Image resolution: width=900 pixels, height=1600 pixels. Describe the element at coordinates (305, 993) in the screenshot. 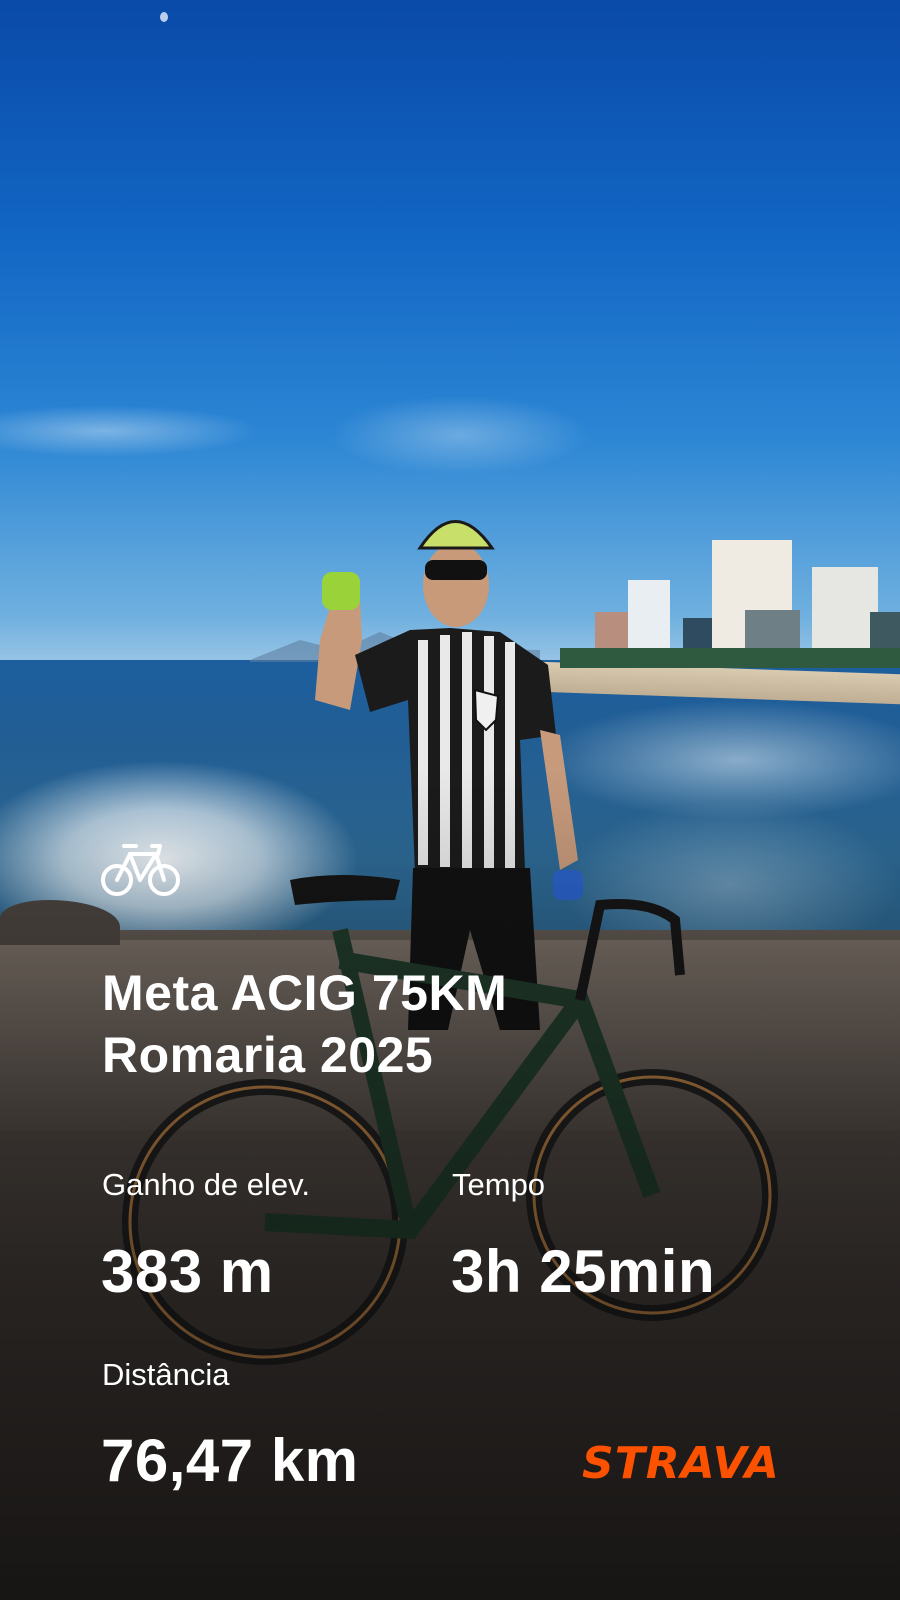

I see `activity-title-line-1: Meta ACIG 75KM` at that location.